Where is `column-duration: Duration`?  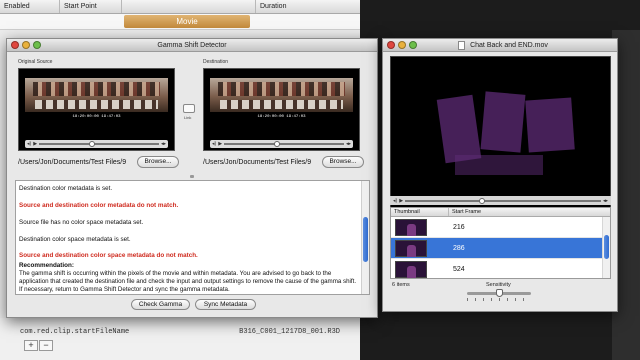
column-duration: Duration is located at coordinates (308, 6).